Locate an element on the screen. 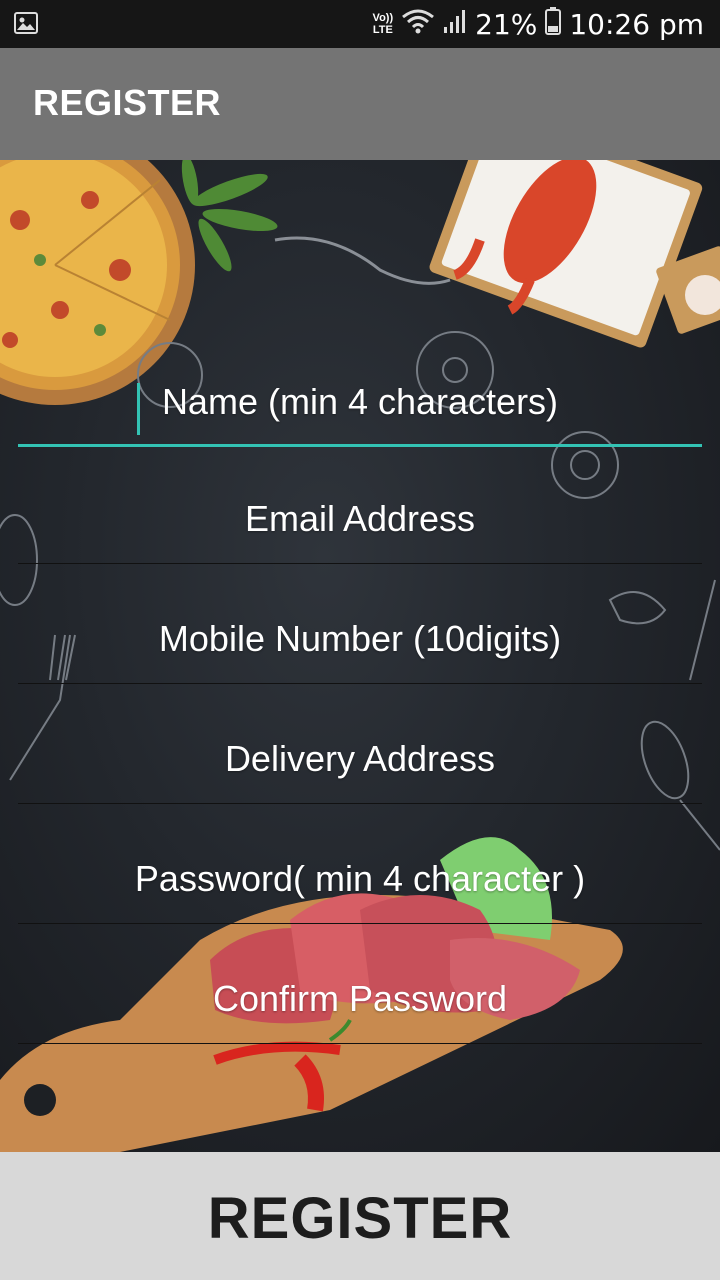 The height and width of the screenshot is (1280, 720). password-field: Password( min 4 character ) is located at coordinates (360, 881).